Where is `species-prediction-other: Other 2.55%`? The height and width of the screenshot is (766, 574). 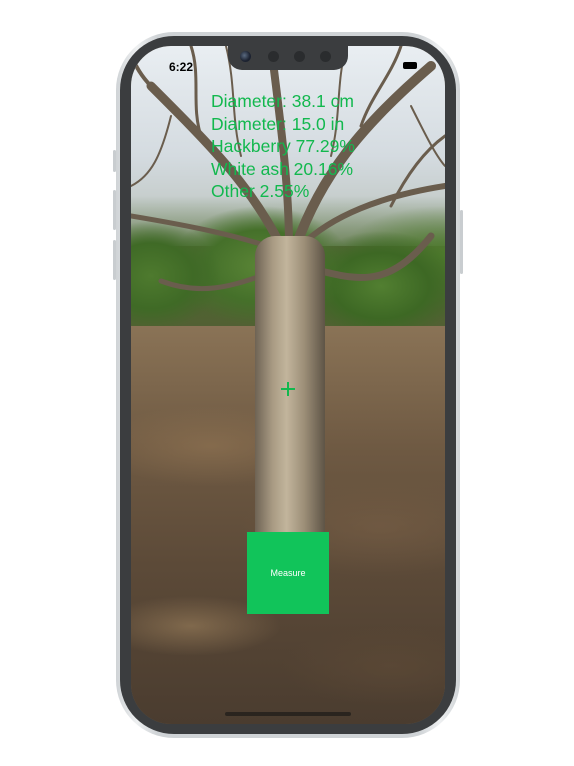
species-prediction-other: Other 2.55% is located at coordinates (260, 191).